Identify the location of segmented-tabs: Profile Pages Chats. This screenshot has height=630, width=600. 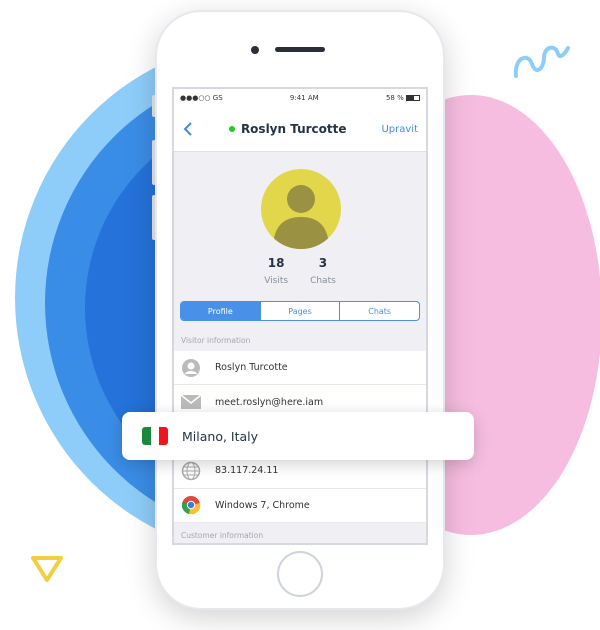
(300, 311).